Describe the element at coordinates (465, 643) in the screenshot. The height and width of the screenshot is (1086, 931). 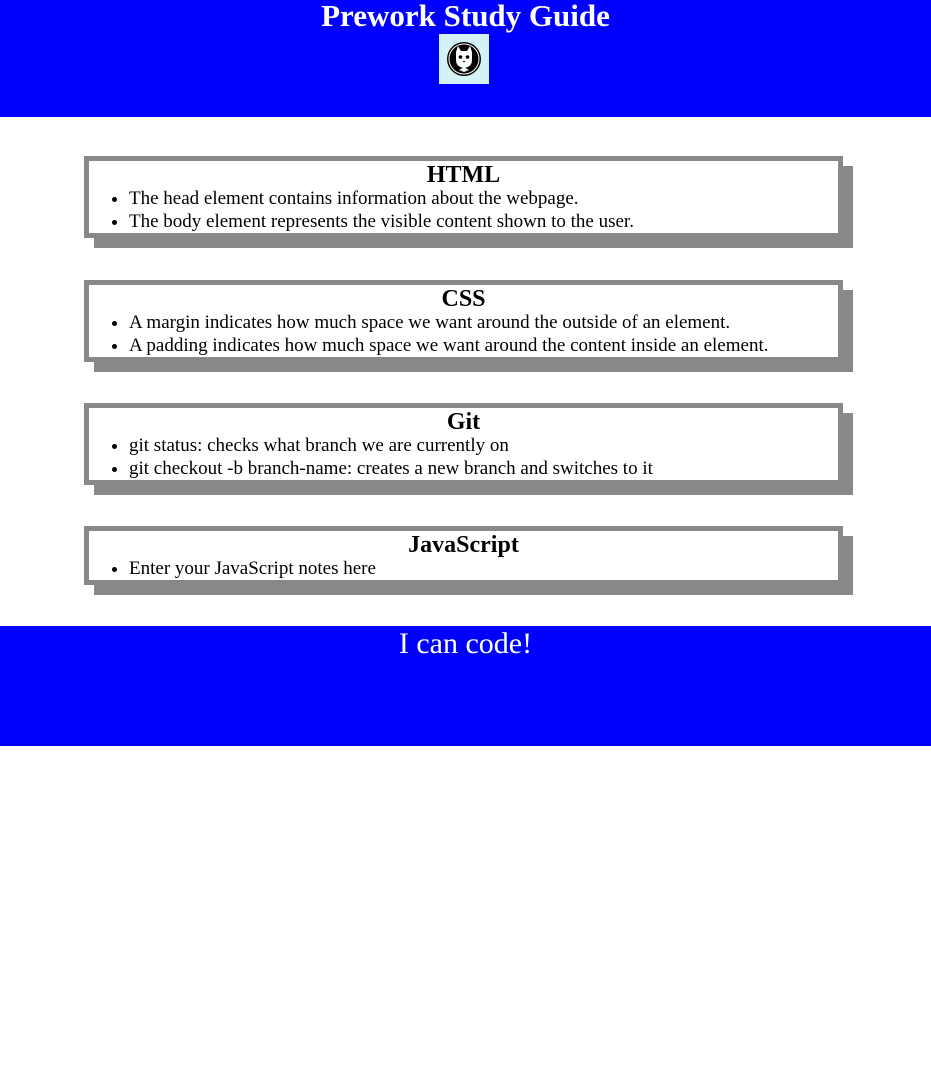
I see `footer-text: I can code!` at that location.